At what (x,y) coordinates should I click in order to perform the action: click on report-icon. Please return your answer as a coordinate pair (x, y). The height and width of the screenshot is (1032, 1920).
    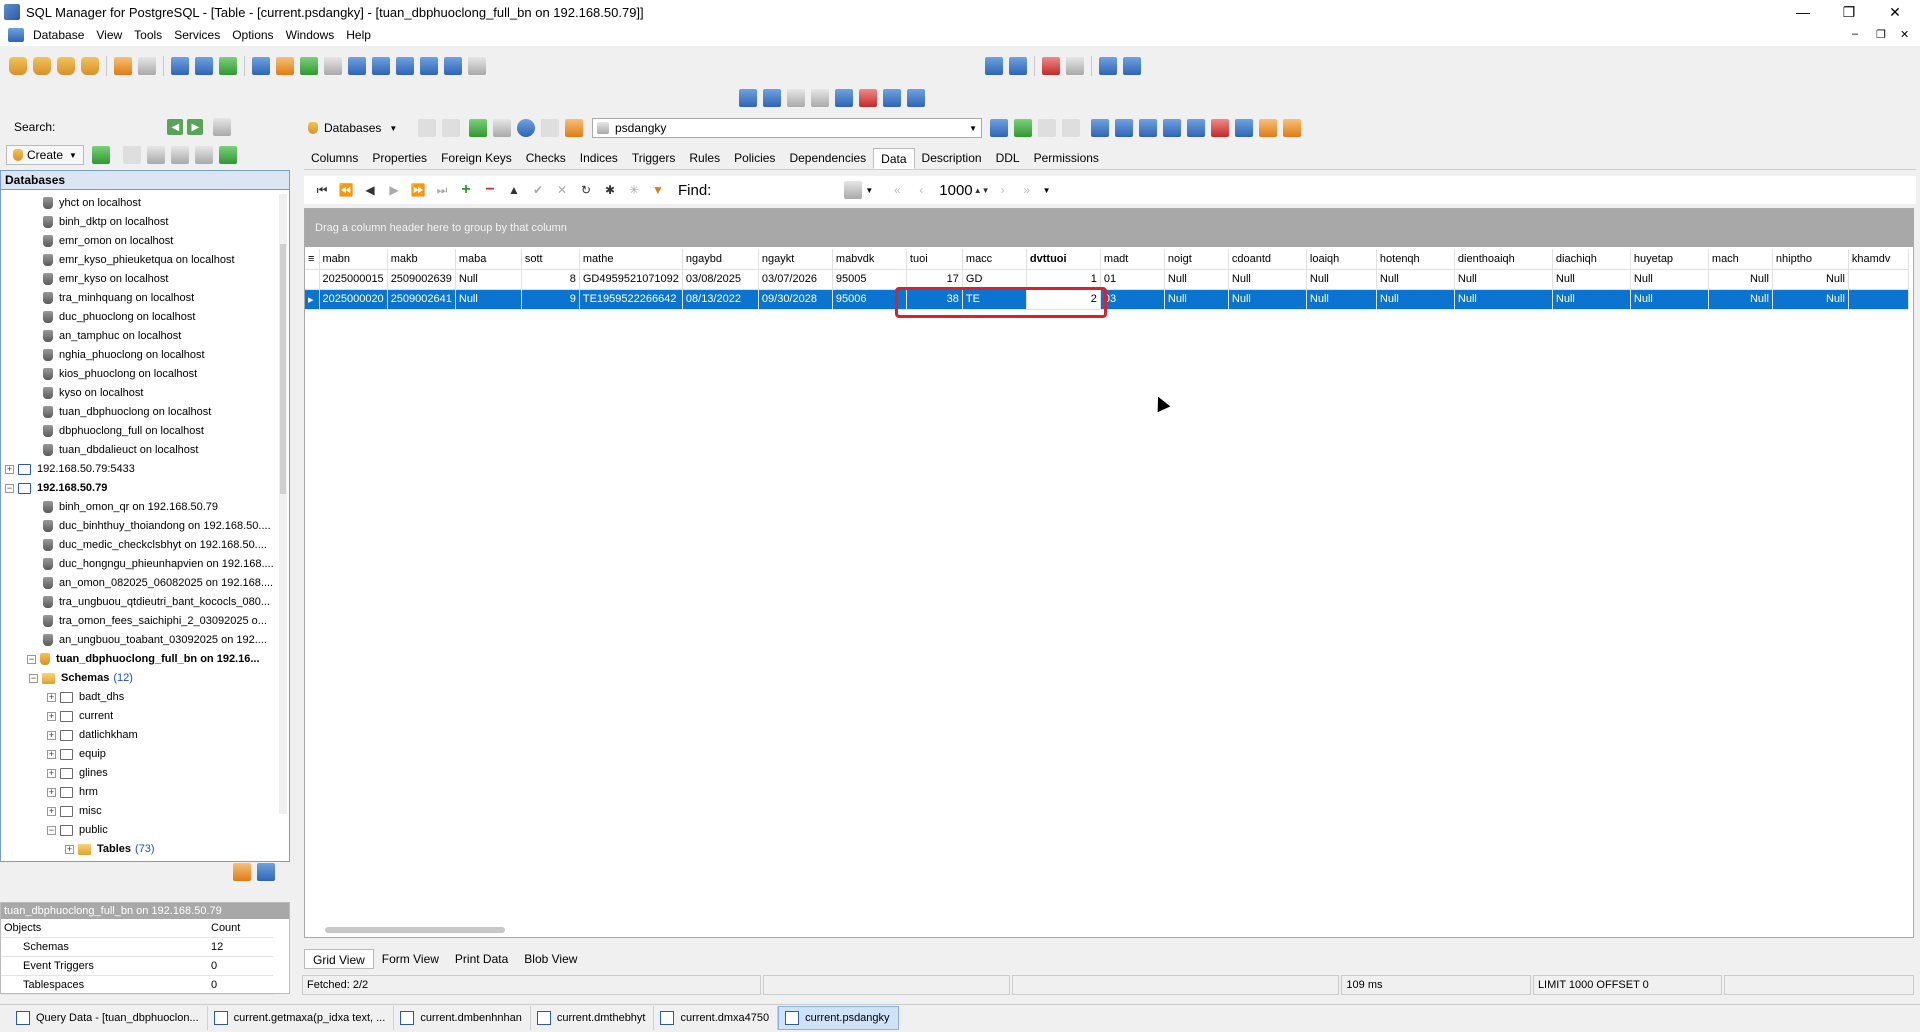
    Looking at the image, I should click on (1051, 66).